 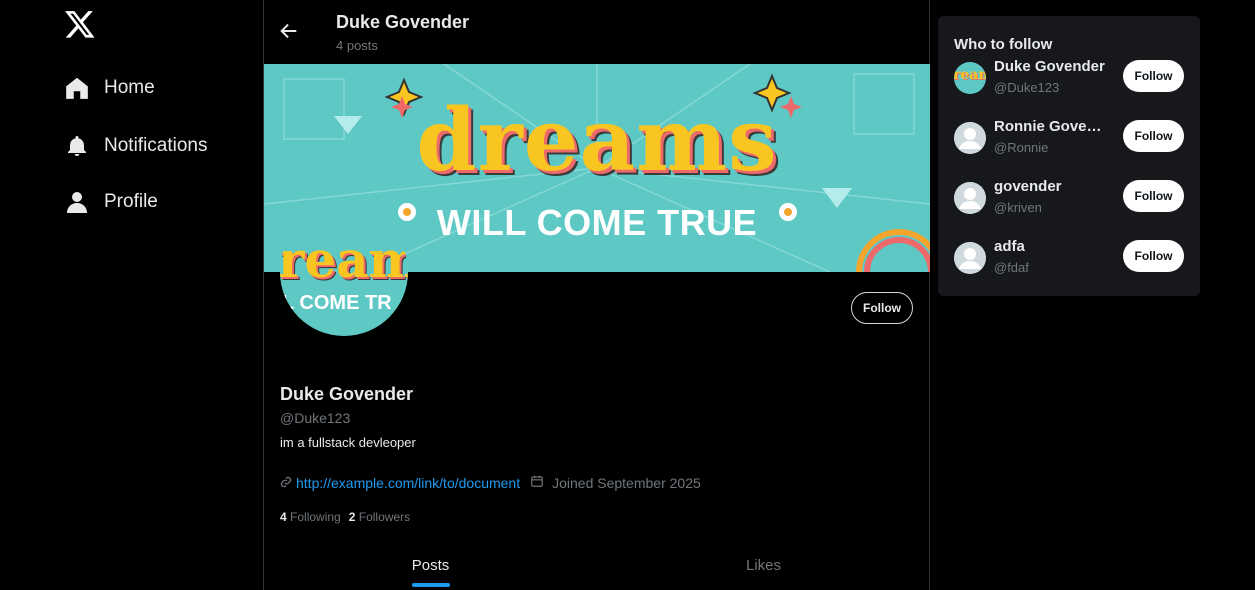 I want to click on tab-likes-label: Likes, so click(x=763, y=565).